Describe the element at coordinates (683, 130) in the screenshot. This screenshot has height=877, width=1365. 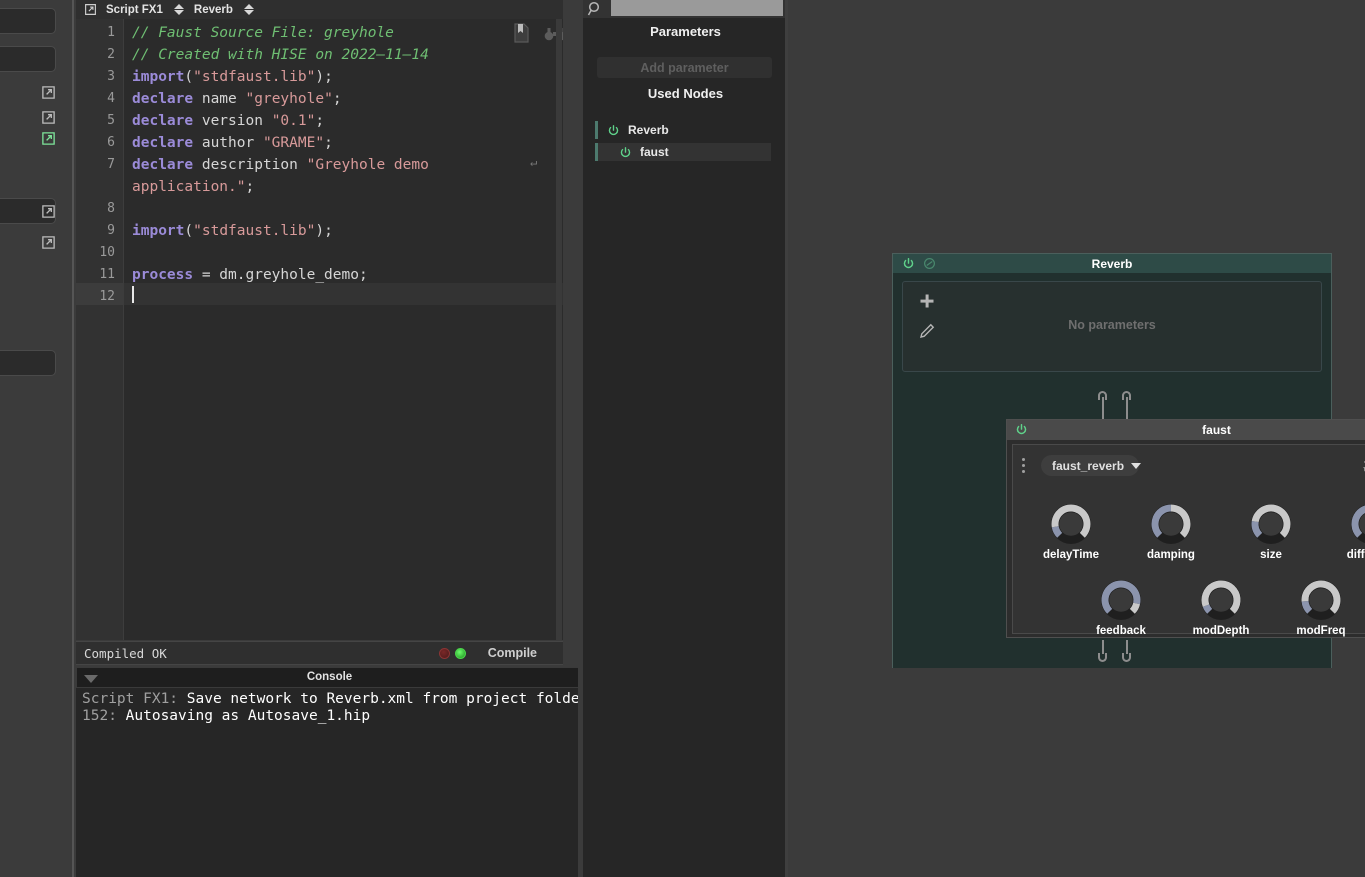
I see `used-node-reverb: Reverb` at that location.